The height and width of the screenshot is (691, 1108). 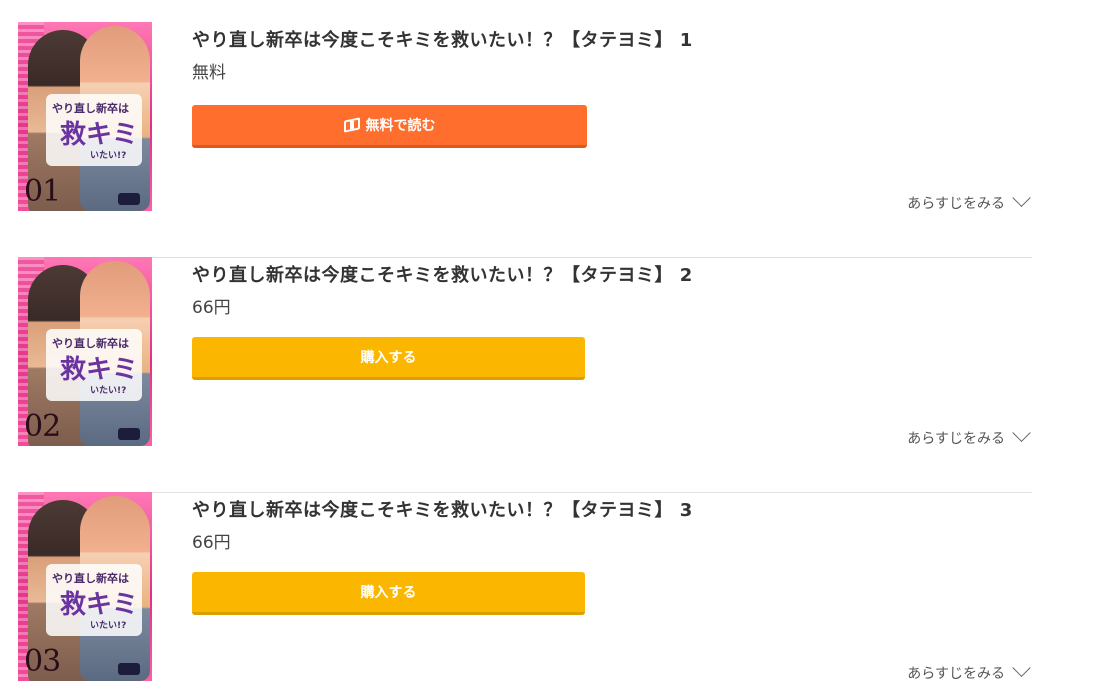 I want to click on cover-image: やり直し新卒は 救キミ いたい!? 01, so click(x=85, y=116).